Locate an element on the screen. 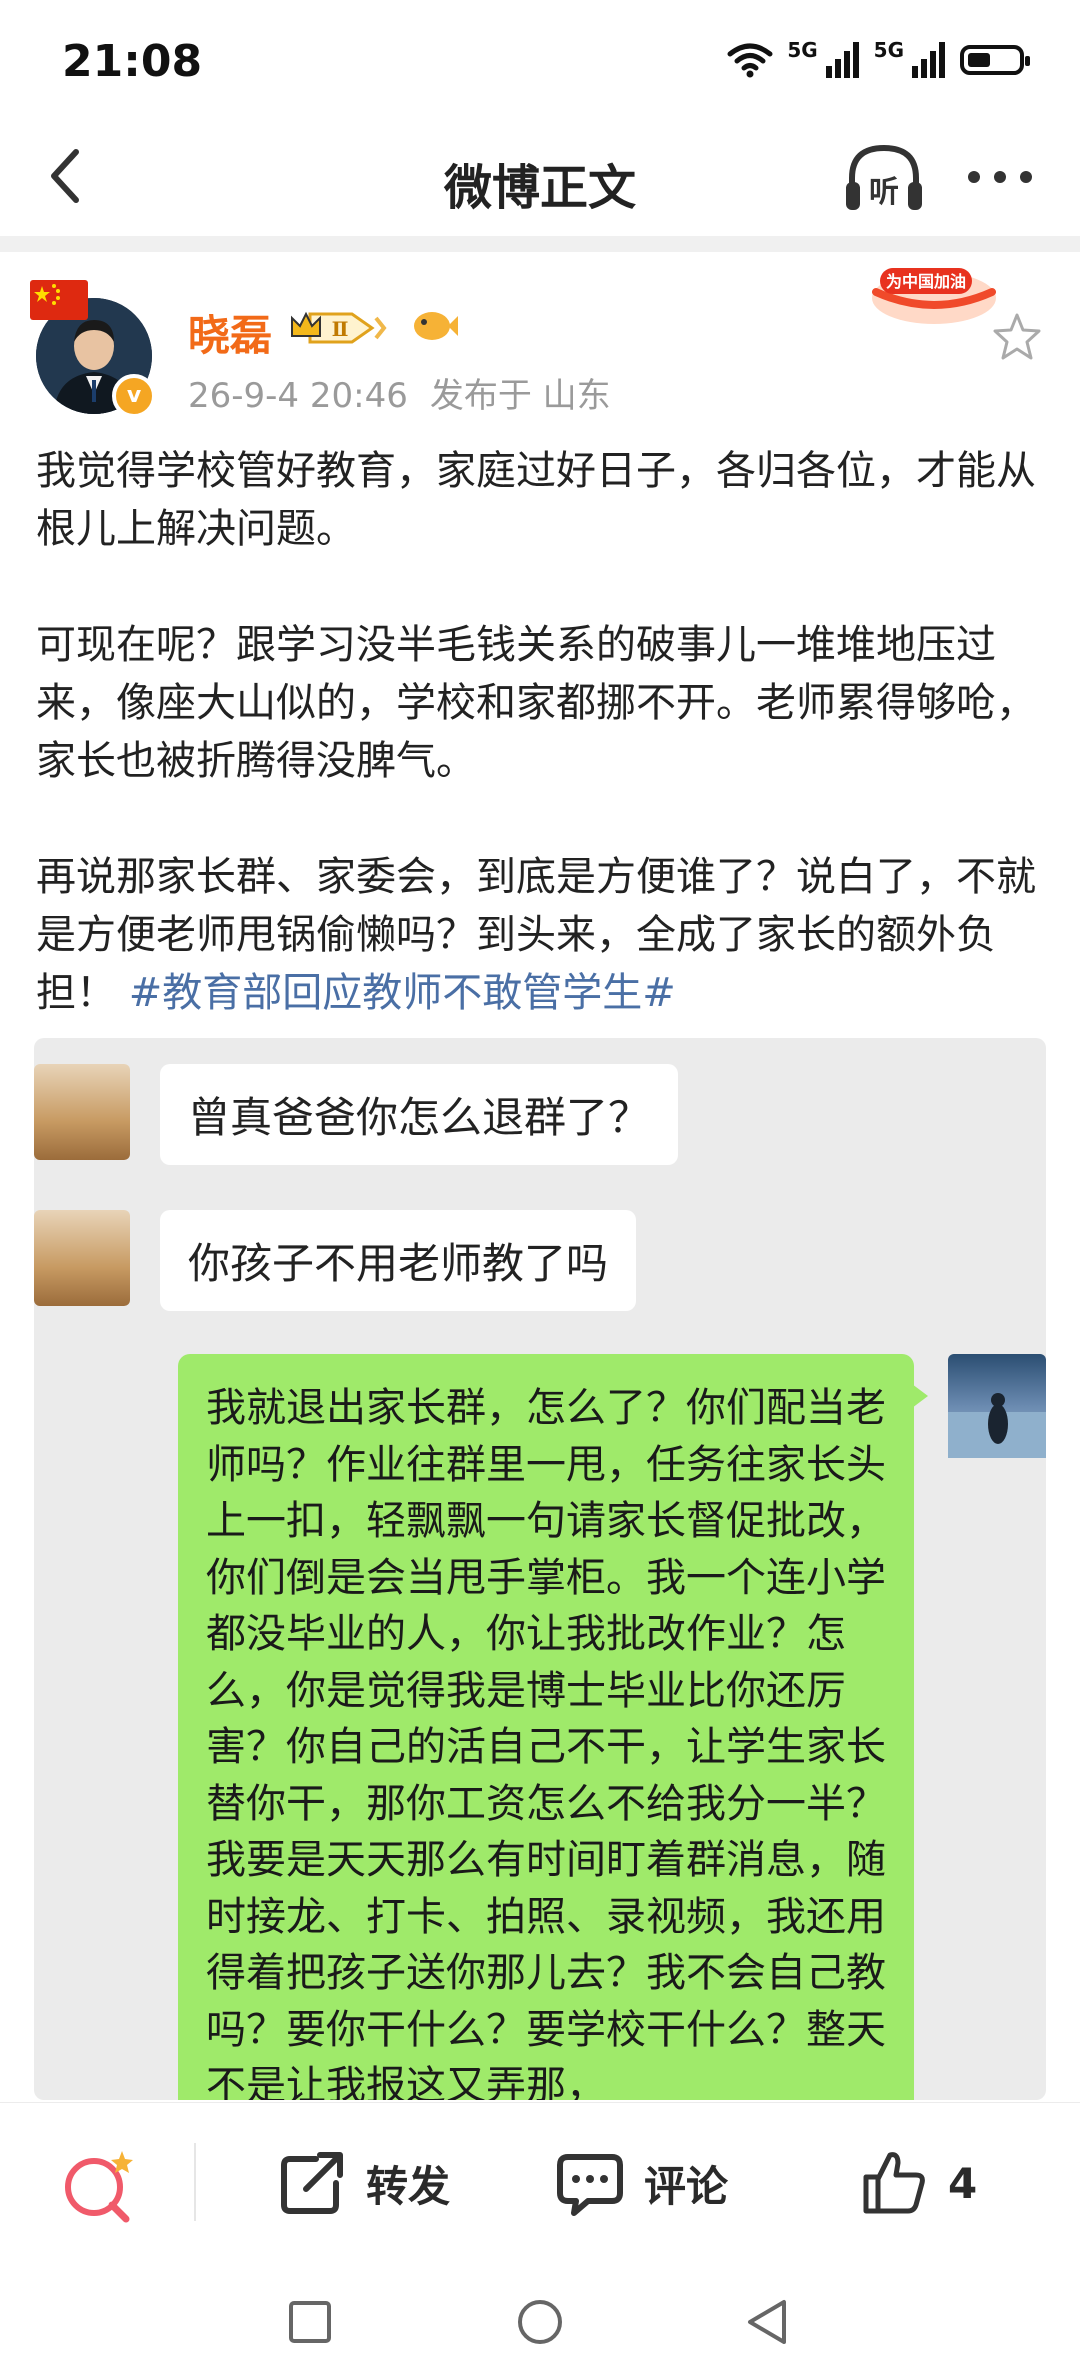 This screenshot has width=1080, height=2376. post-timestamp: 26-9-4 20:46 is located at coordinates (298, 396).